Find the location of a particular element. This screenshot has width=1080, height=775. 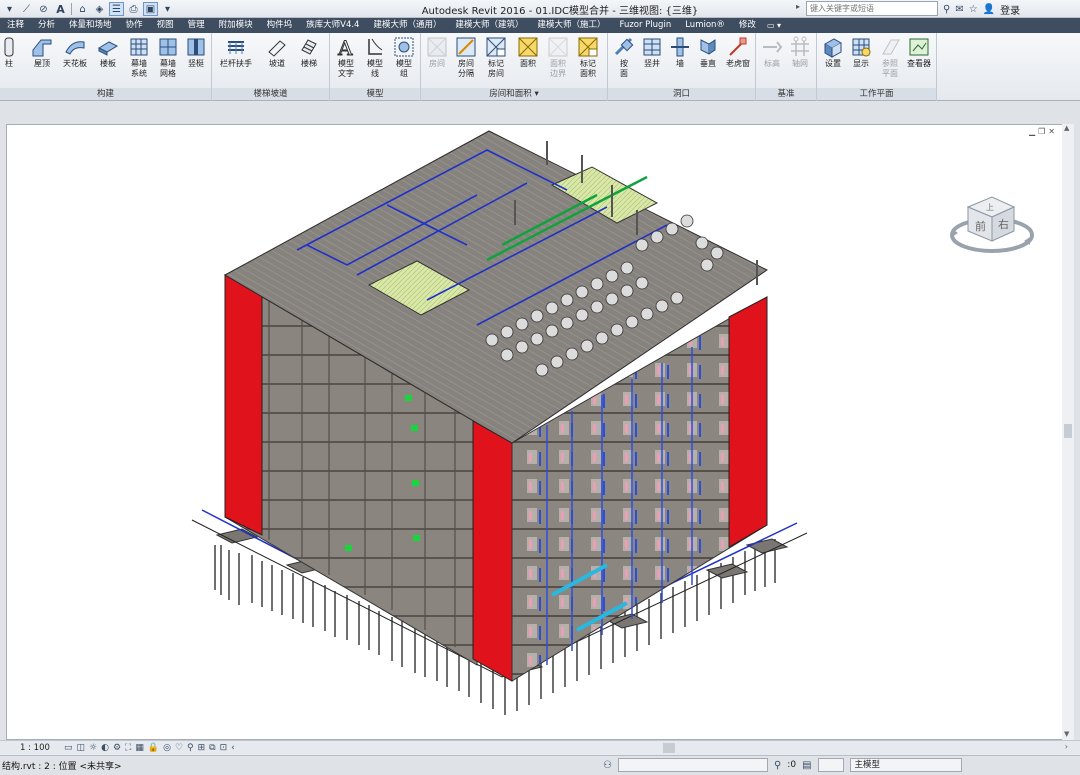

viewbar-collapse-icon: ‹ is located at coordinates (233, 748).